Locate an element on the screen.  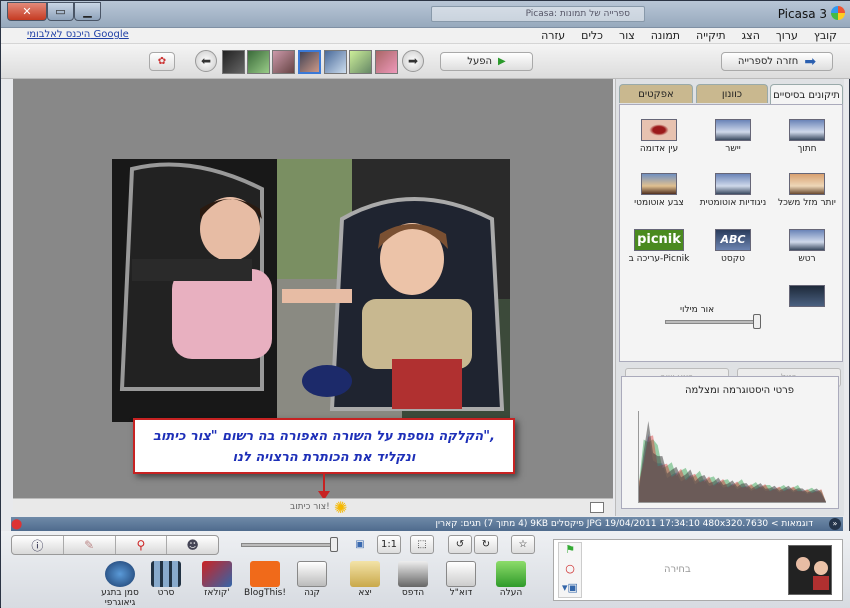
rotate-left-icon: ↺ is located at coordinates (460, 544).